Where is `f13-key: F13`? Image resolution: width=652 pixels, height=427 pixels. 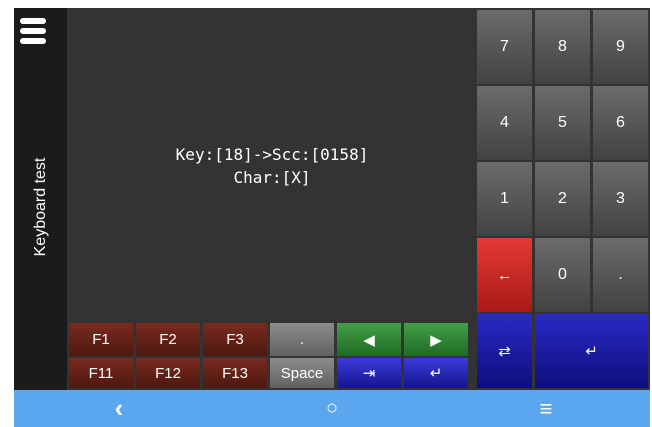 f13-key: F13 is located at coordinates (235, 373).